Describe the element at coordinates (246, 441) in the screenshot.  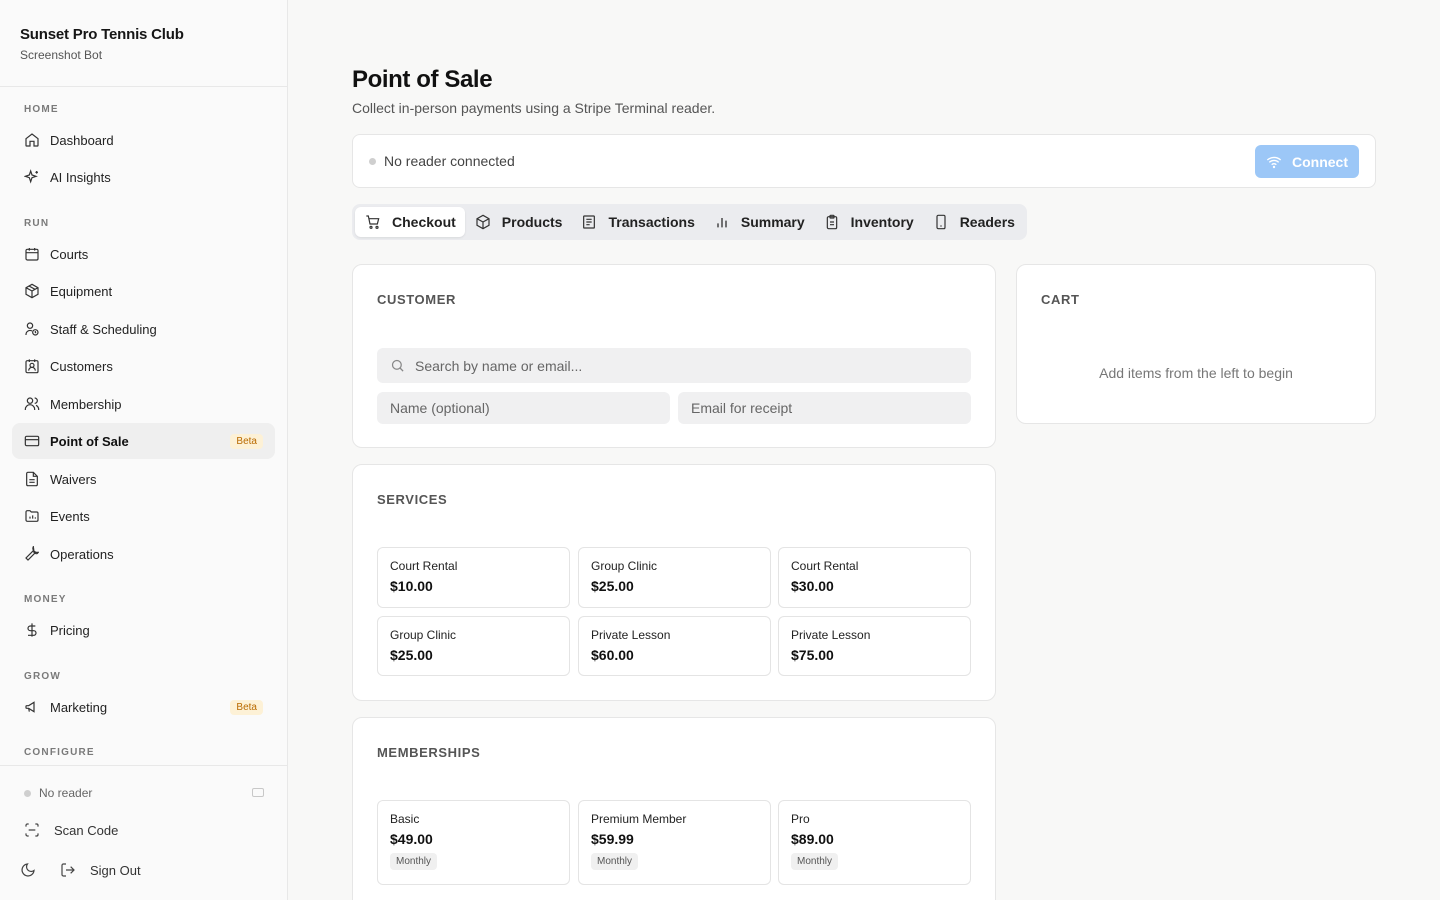
I see `beta-badge: Beta` at that location.